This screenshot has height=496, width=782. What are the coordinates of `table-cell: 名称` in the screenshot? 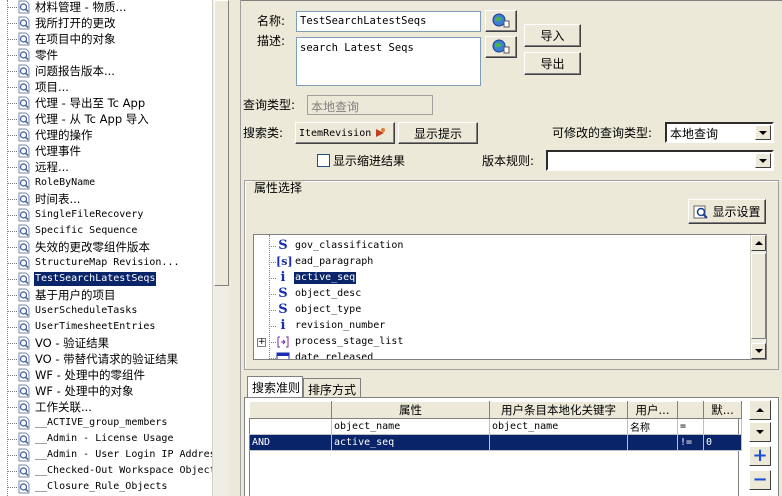 It's located at (652, 426).